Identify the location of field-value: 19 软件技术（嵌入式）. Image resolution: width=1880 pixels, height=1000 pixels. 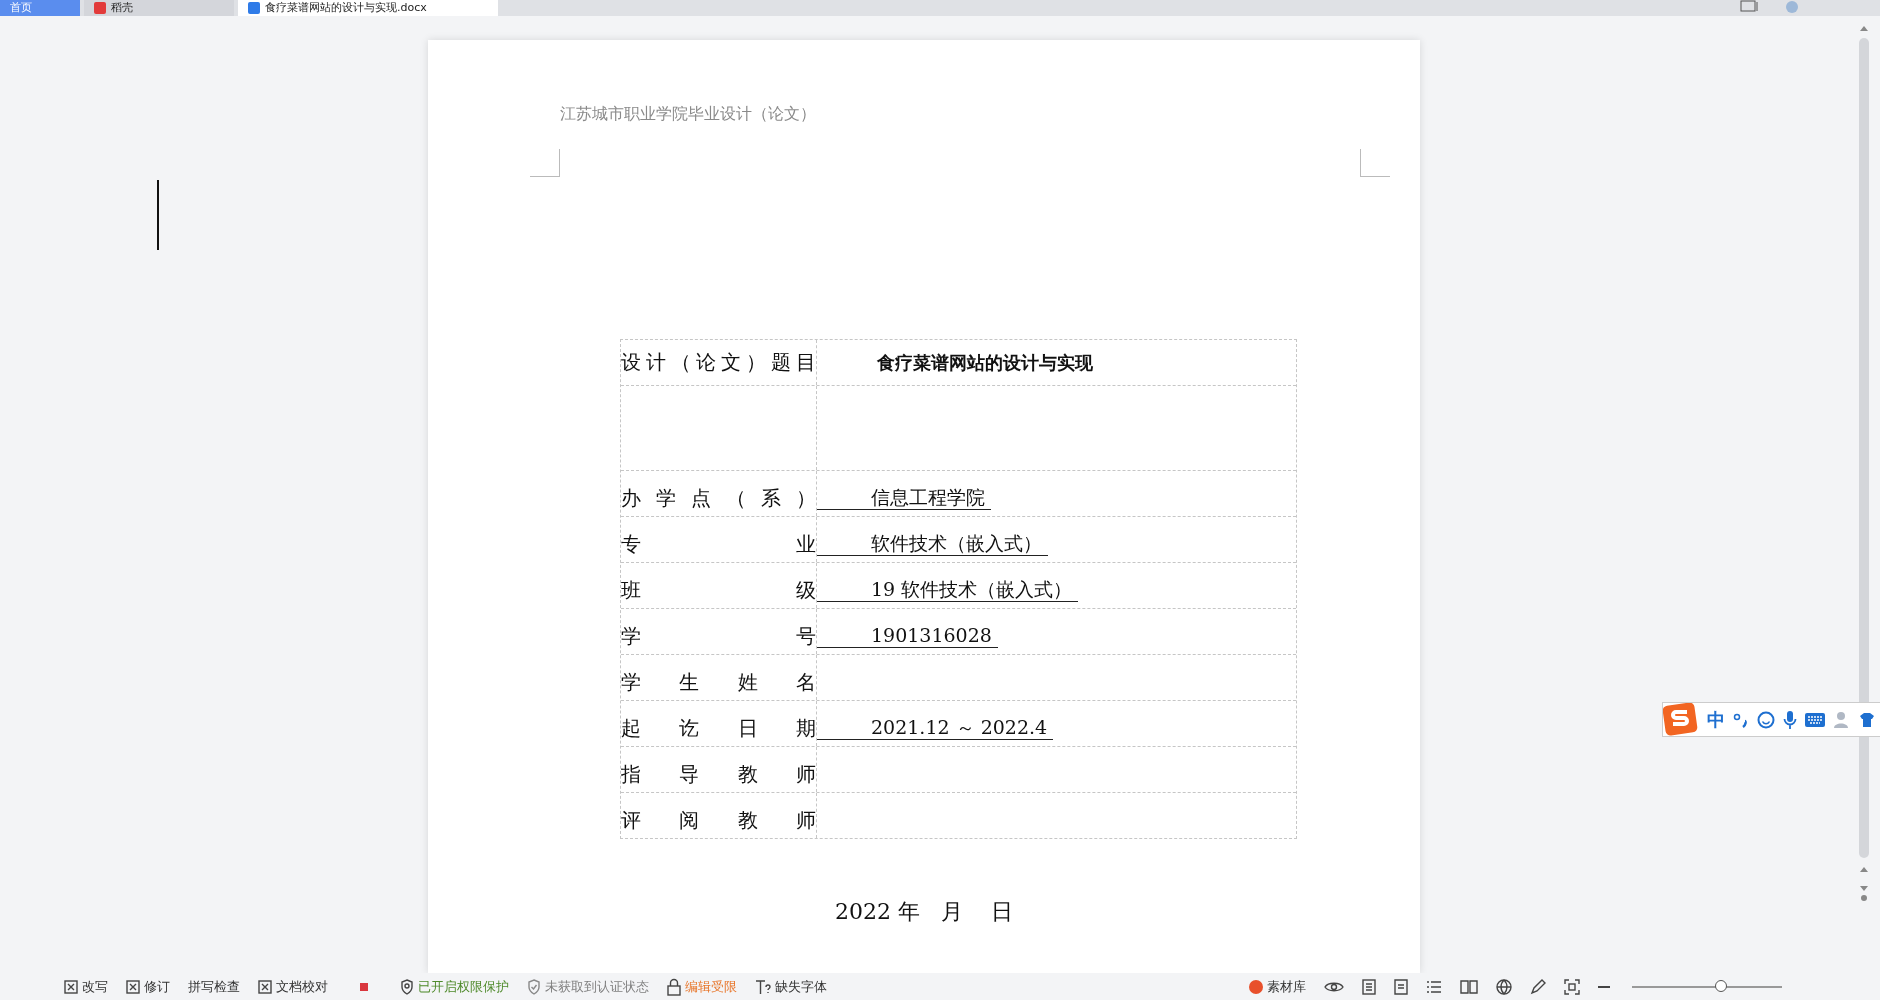
(948, 589).